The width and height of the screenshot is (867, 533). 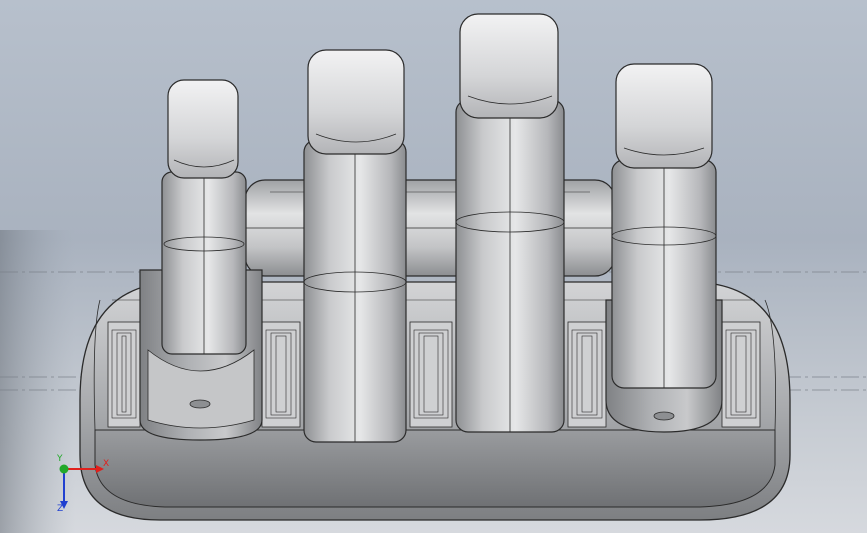 What do you see at coordinates (106, 464) in the screenshot?
I see `triad-x-label: X` at bounding box center [106, 464].